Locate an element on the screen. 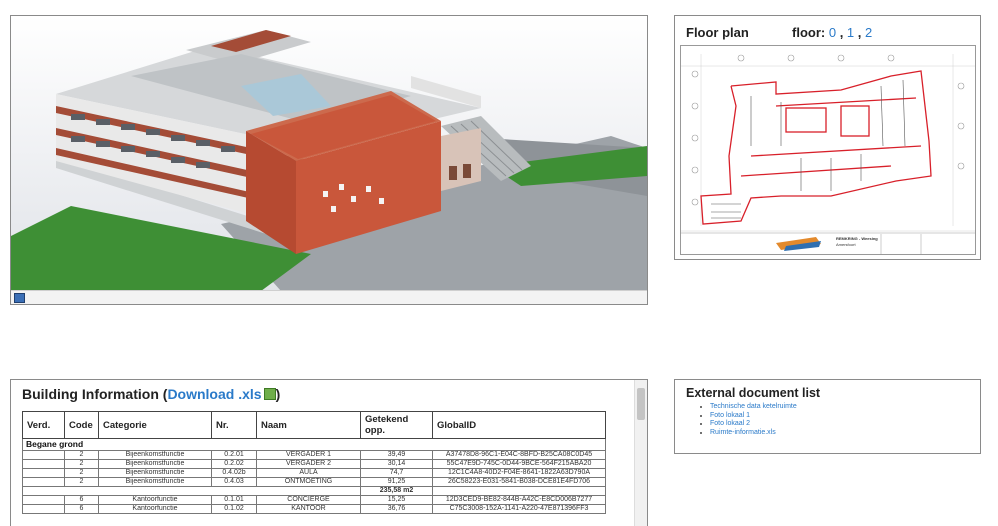 The height and width of the screenshot is (526, 998). cell-globalid: 26C58223-E031-5841-B038-DCE81E4FD706 is located at coordinates (519, 482).